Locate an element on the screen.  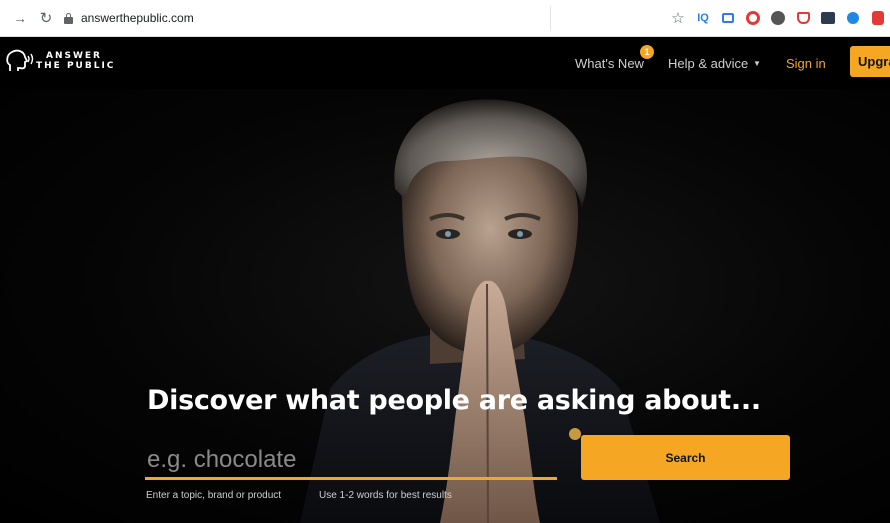
blue-extension-icon is located at coordinates (853, 18).